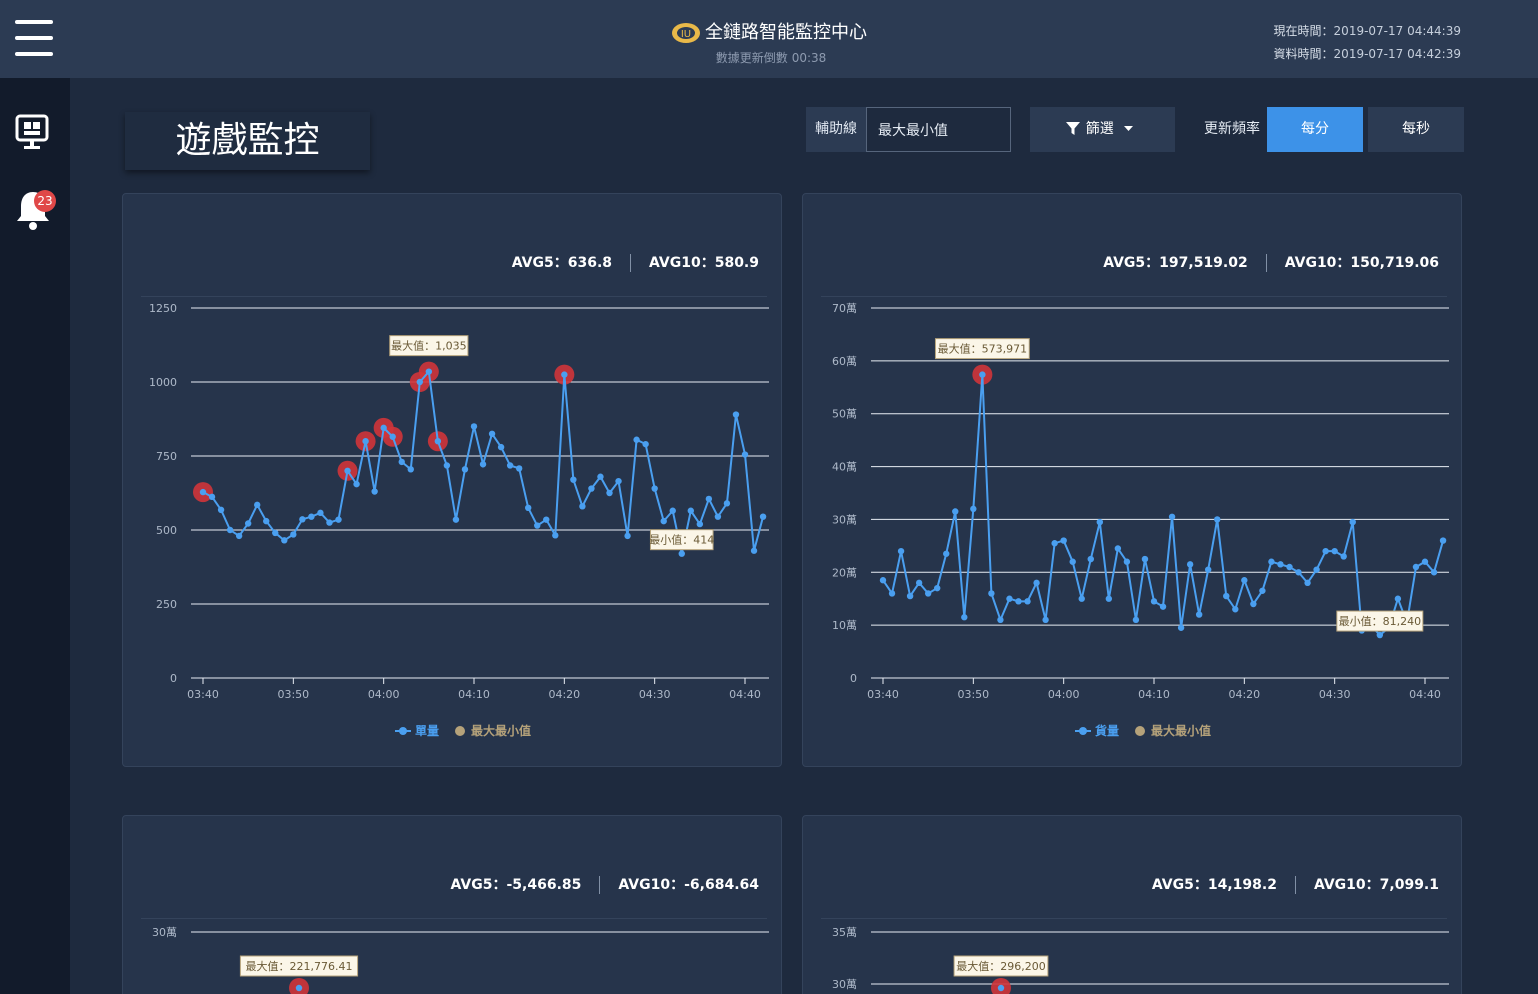 Image resolution: width=1538 pixels, height=994 pixels. I want to click on filter-label: 篩選, so click(1099, 129).